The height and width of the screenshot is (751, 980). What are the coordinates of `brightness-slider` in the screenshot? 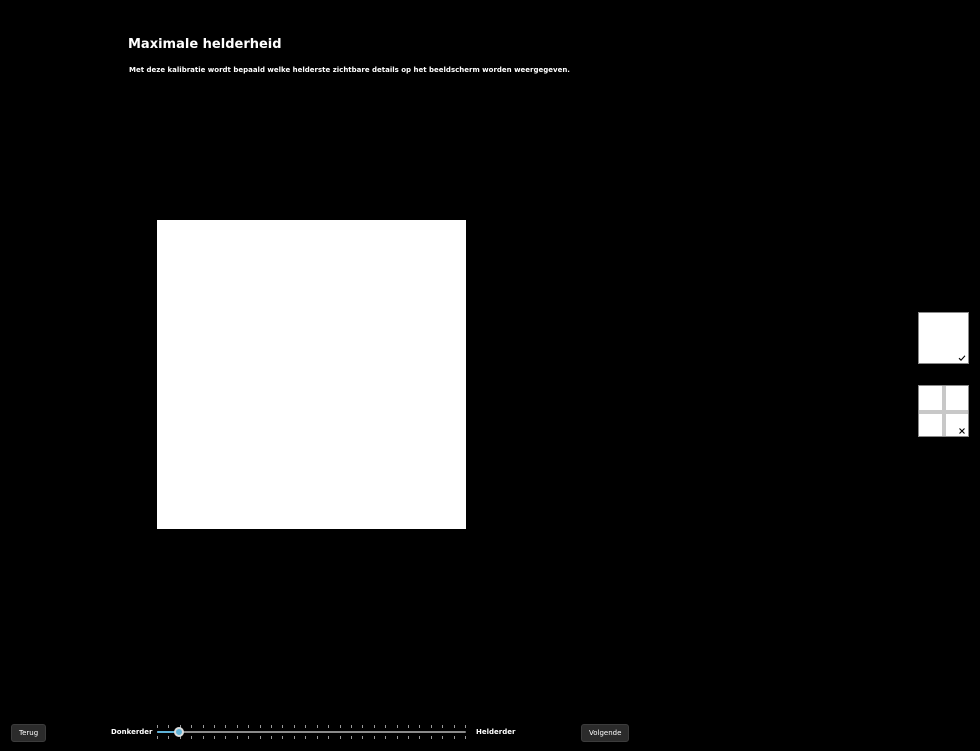 It's located at (311, 732).